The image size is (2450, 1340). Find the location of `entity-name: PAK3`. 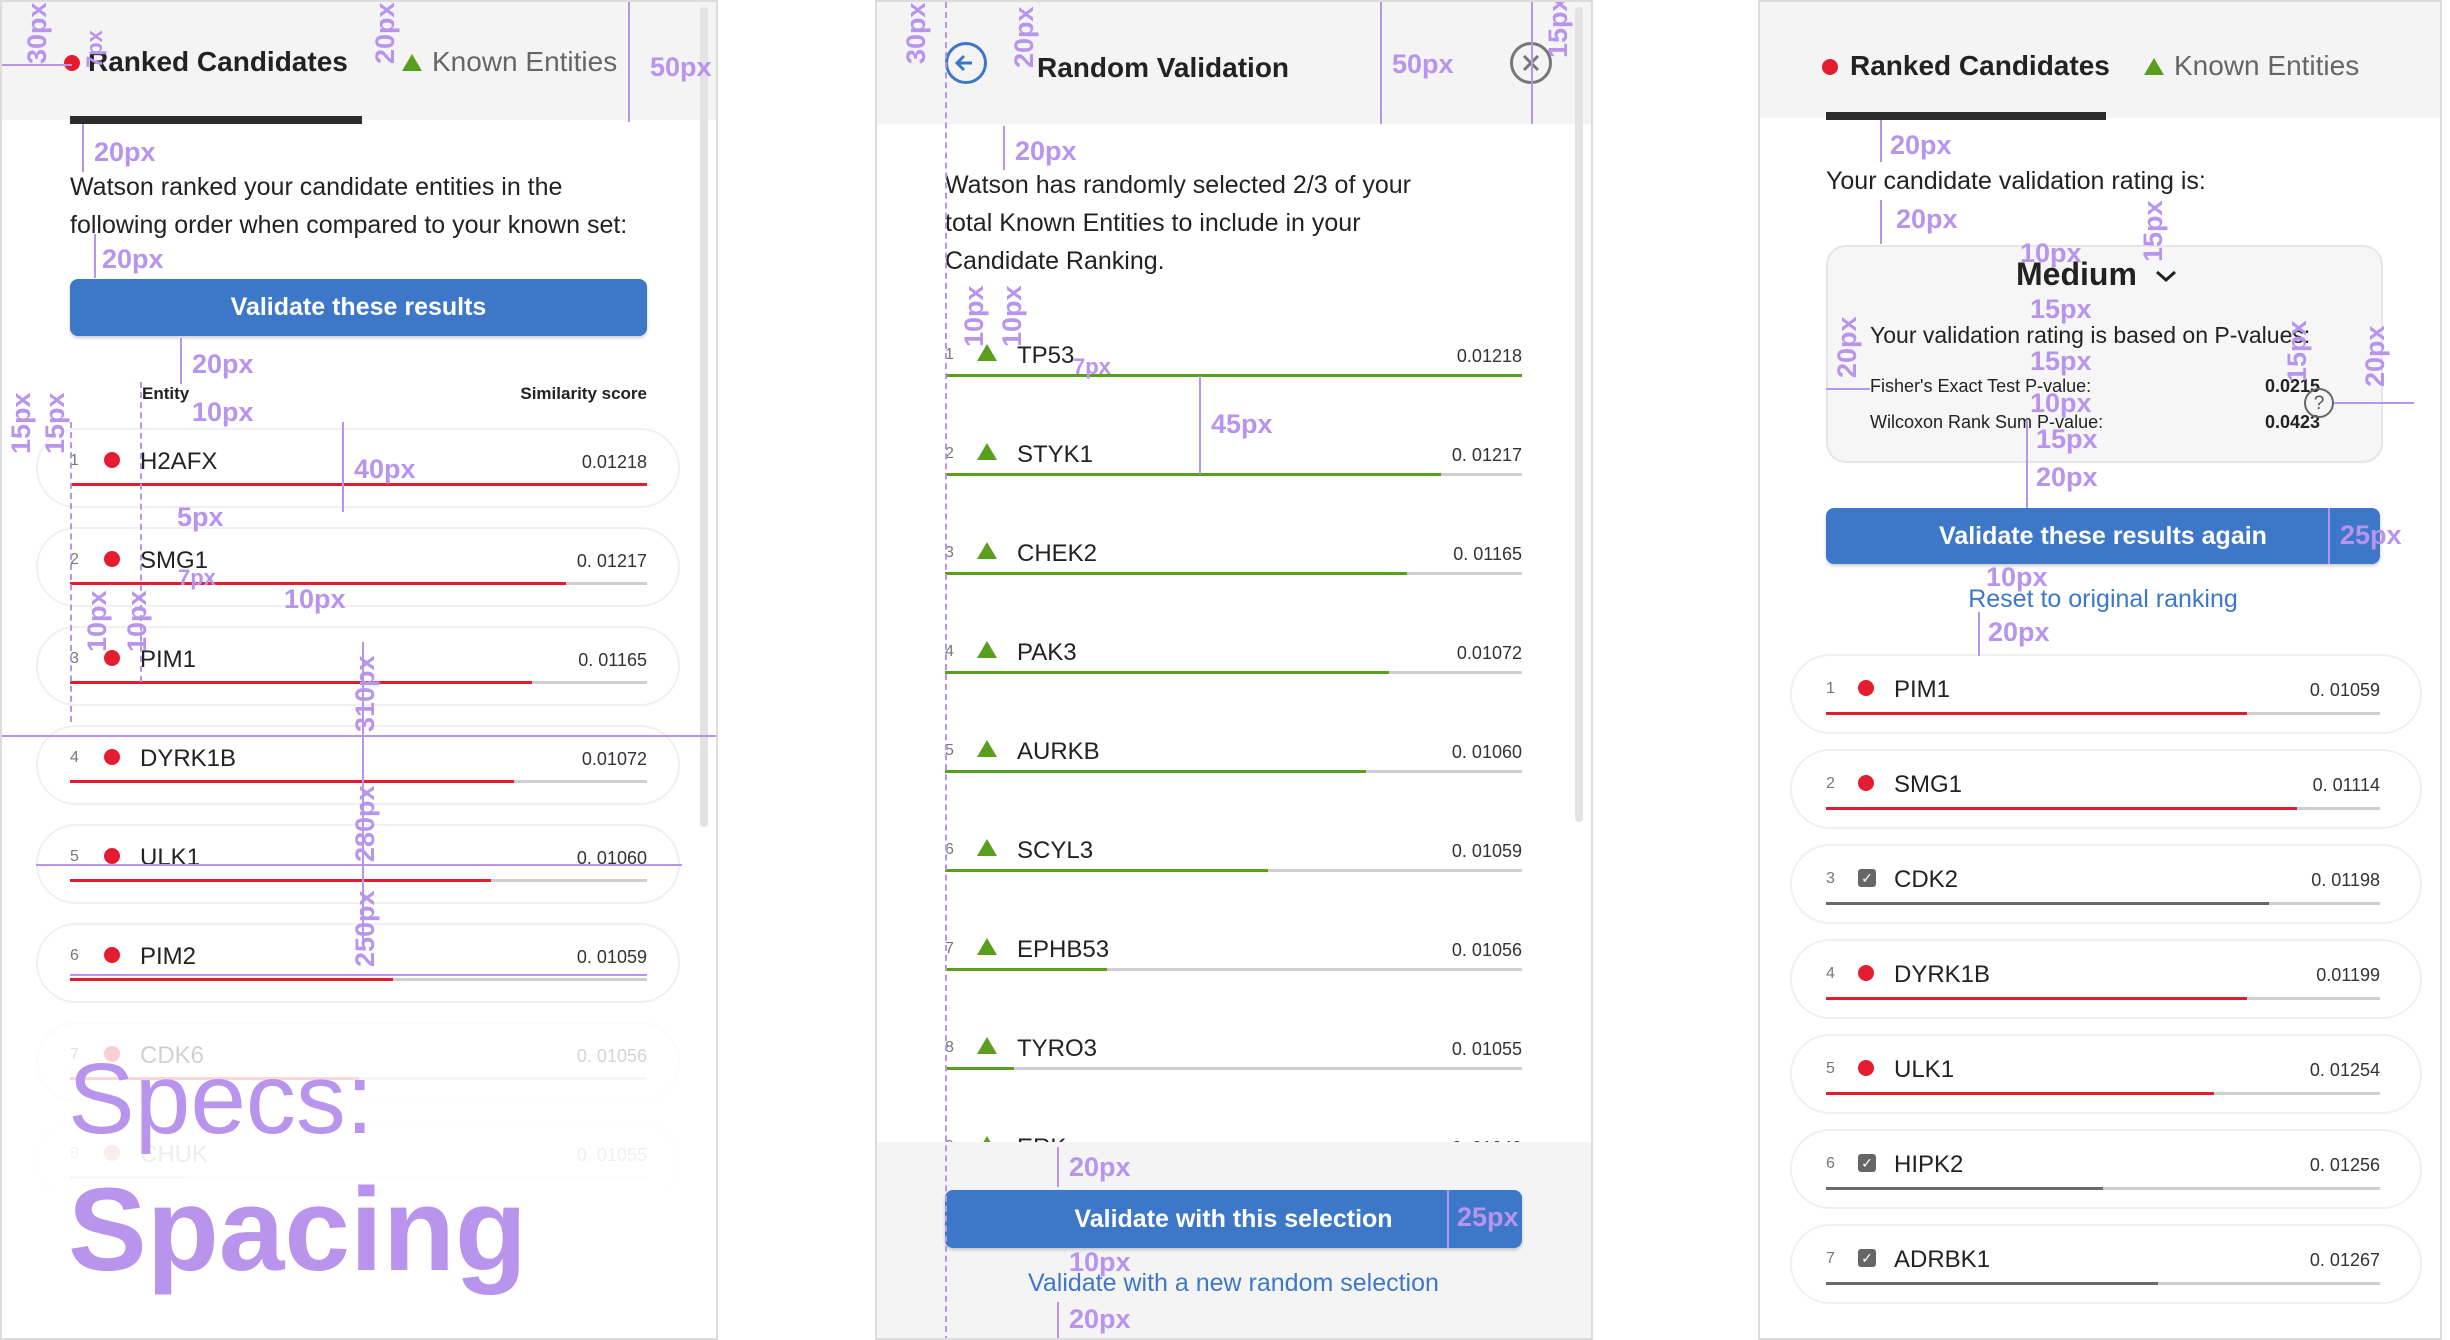

entity-name: PAK3 is located at coordinates (1047, 652).